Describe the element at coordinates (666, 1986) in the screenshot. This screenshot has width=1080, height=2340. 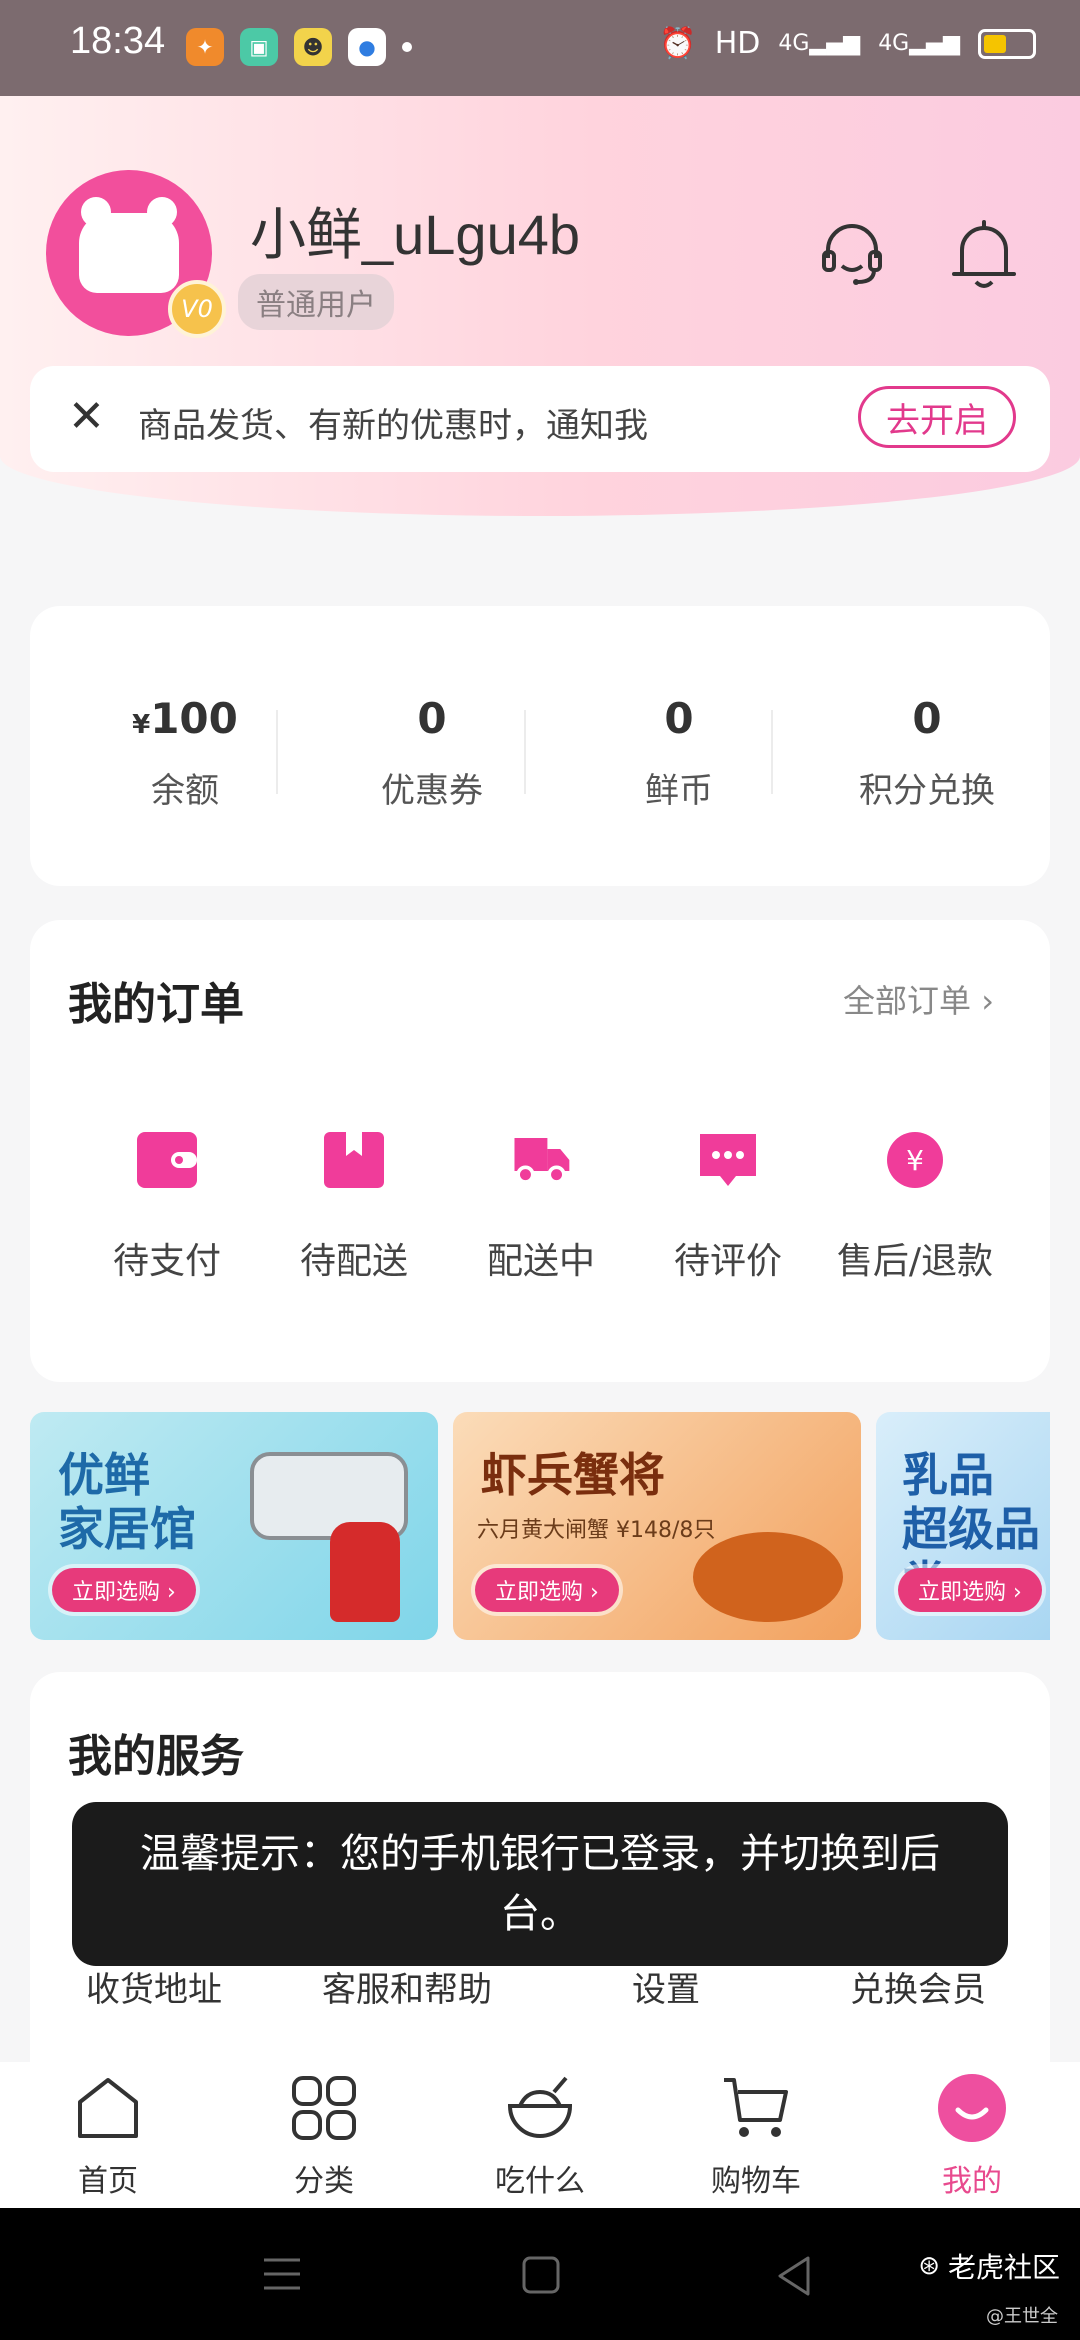
I see `service-settings: 设置` at that location.